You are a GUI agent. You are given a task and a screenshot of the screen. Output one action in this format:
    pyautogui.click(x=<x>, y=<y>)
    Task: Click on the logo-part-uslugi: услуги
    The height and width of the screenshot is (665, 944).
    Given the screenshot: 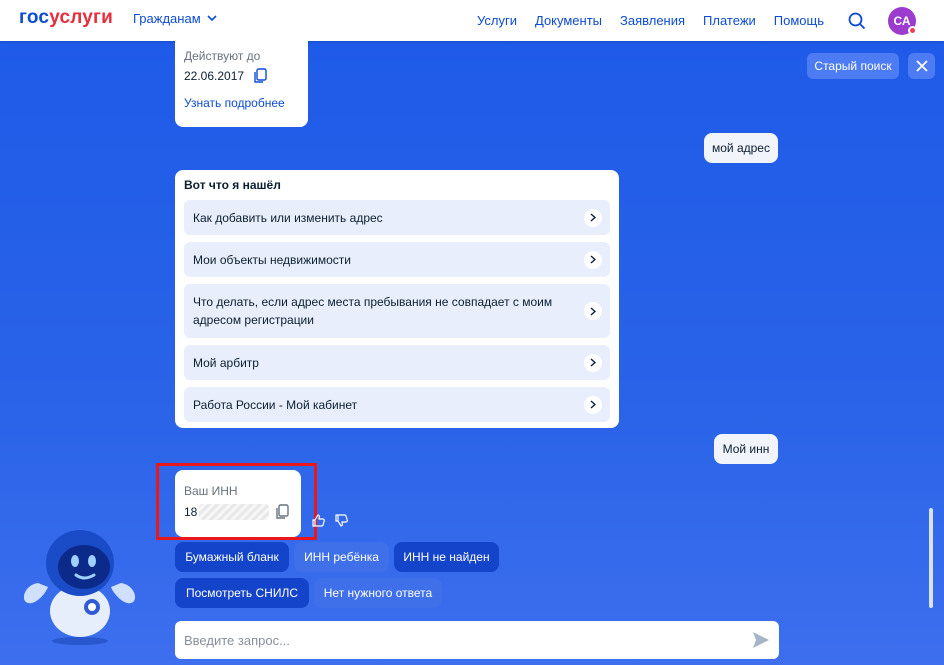 What is the action you would take?
    pyautogui.click(x=81, y=17)
    